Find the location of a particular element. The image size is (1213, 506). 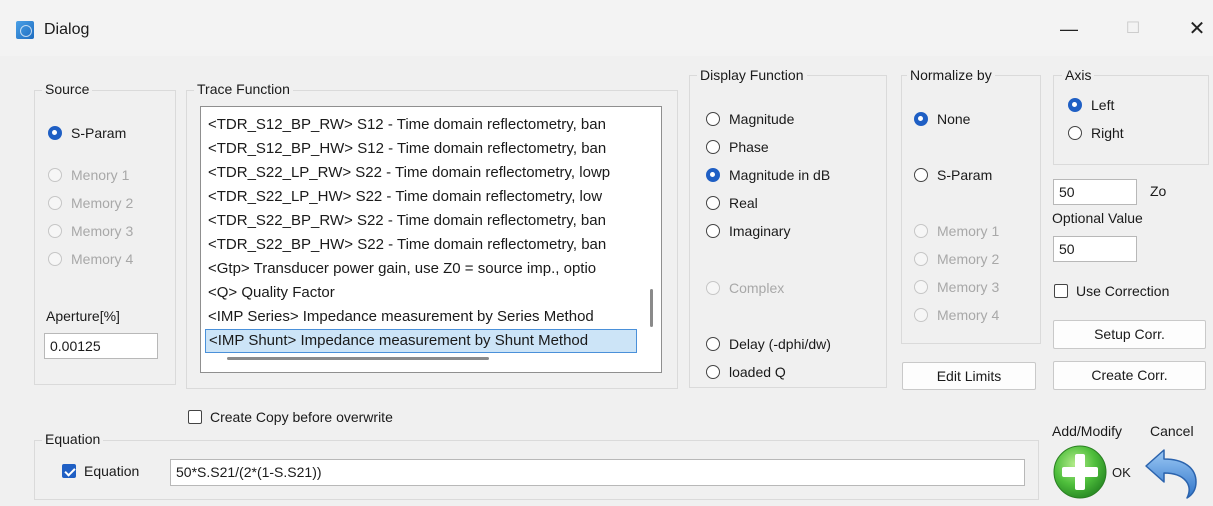

source-radio-1: S-Param is located at coordinates (87, 133).